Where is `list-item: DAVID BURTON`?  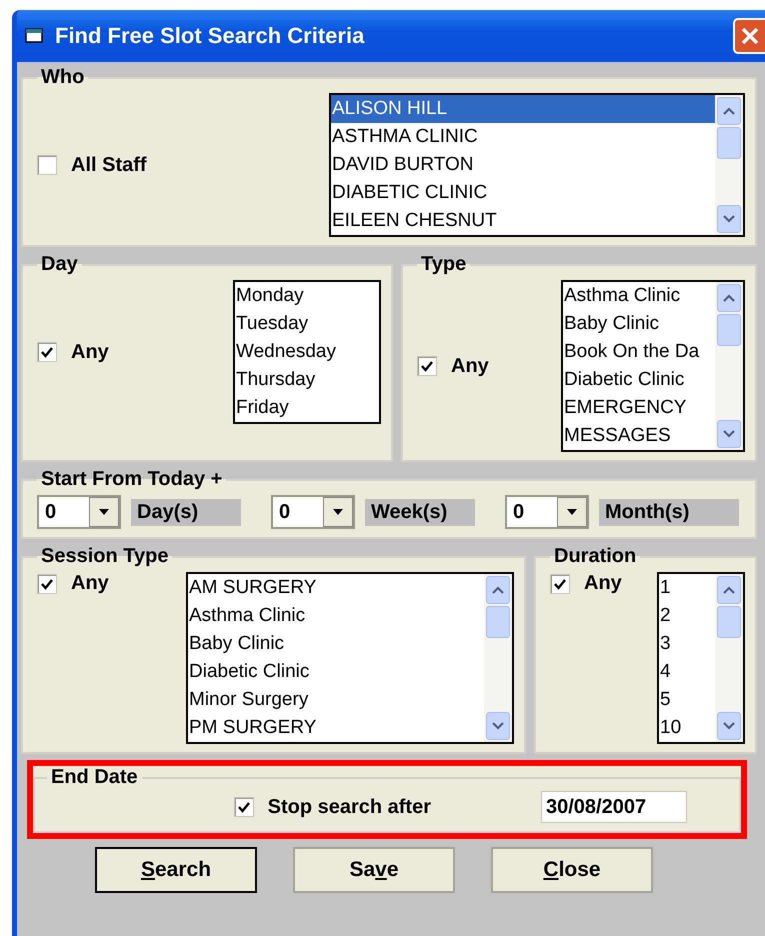 list-item: DAVID BURTON is located at coordinates (523, 165).